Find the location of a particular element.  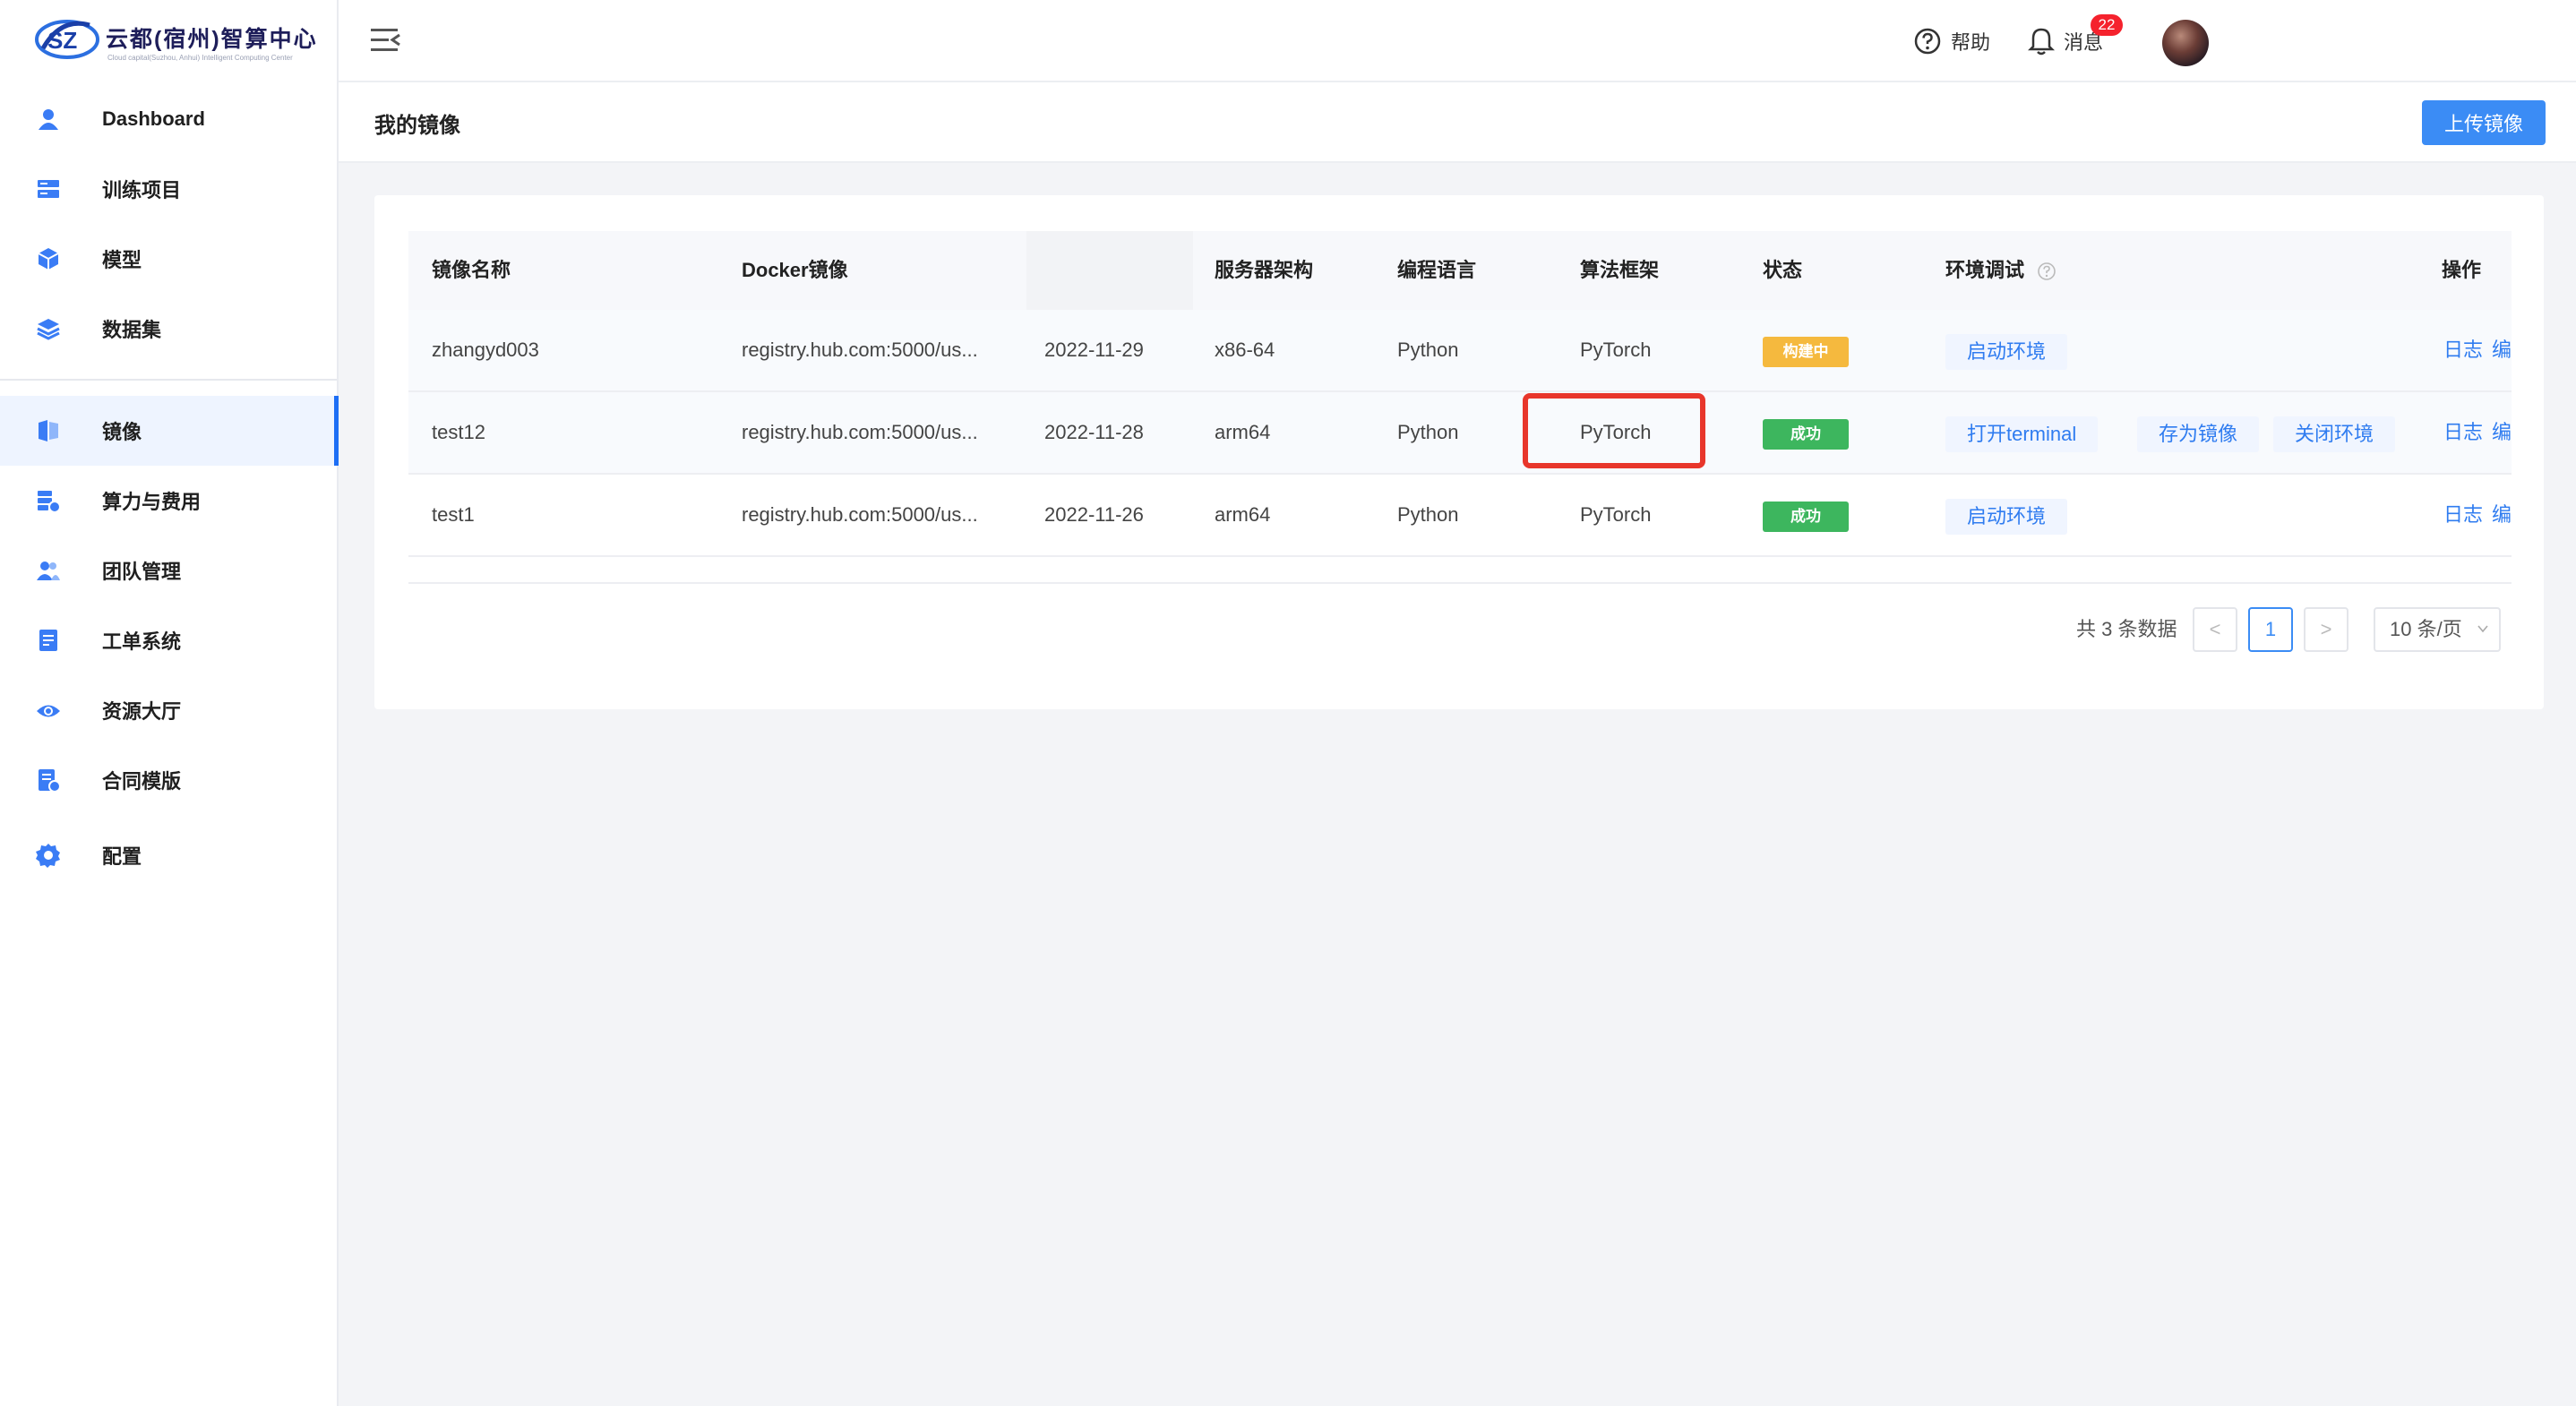

sidebar-item-label: 工单系统 is located at coordinates (142, 641).